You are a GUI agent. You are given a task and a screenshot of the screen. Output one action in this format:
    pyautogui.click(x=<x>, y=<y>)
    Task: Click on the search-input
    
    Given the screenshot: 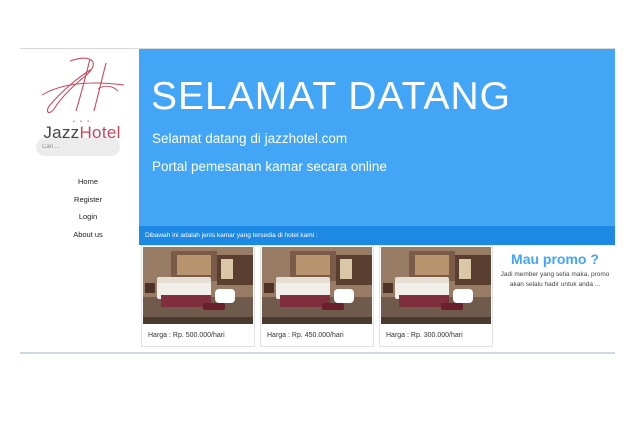 What is the action you would take?
    pyautogui.click(x=78, y=147)
    